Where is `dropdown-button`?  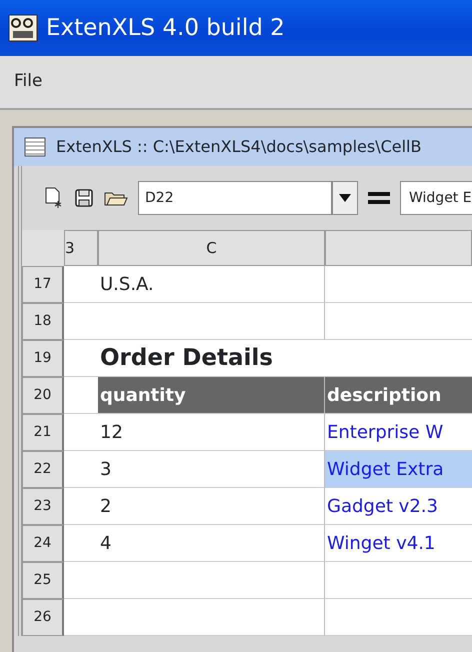 dropdown-button is located at coordinates (345, 198).